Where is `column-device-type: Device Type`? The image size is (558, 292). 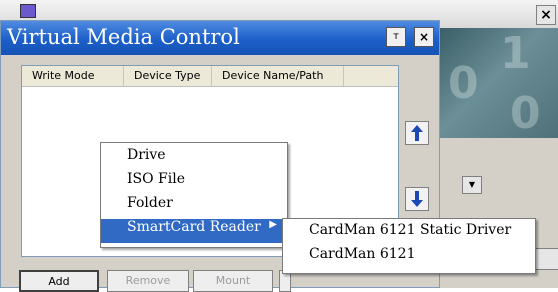
column-device-type: Device Type is located at coordinates (168, 76).